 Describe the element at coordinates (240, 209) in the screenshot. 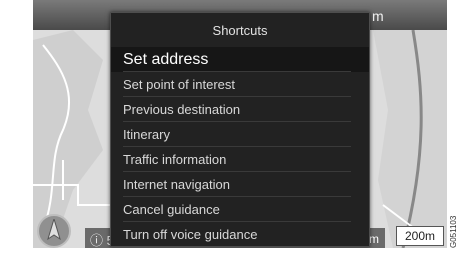

I see `menu-item-cancel-guidance: Cancel guidance` at that location.